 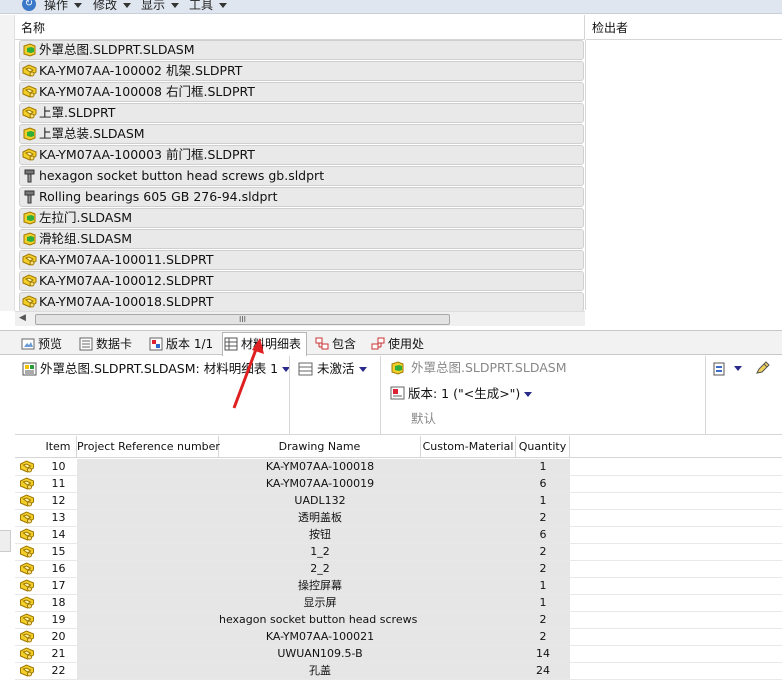 What do you see at coordinates (543, 535) in the screenshot?
I see `cell-quantity: 6` at bounding box center [543, 535].